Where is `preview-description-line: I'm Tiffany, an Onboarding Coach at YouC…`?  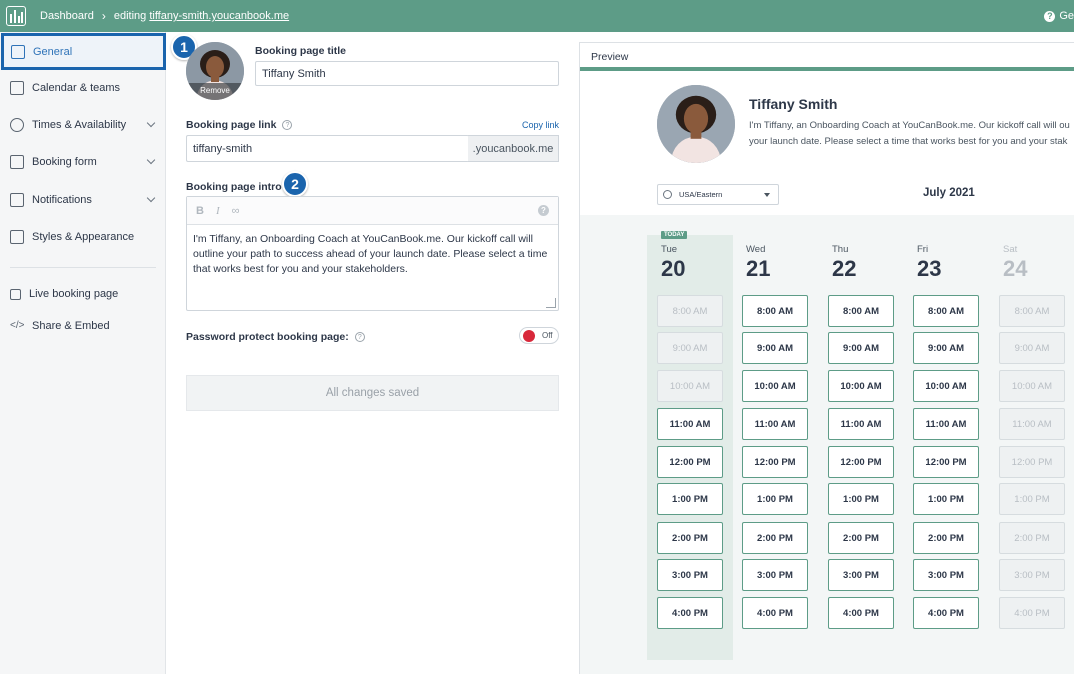
preview-description-line: I'm Tiffany, an Onboarding Coach at YouC… is located at coordinates (909, 125).